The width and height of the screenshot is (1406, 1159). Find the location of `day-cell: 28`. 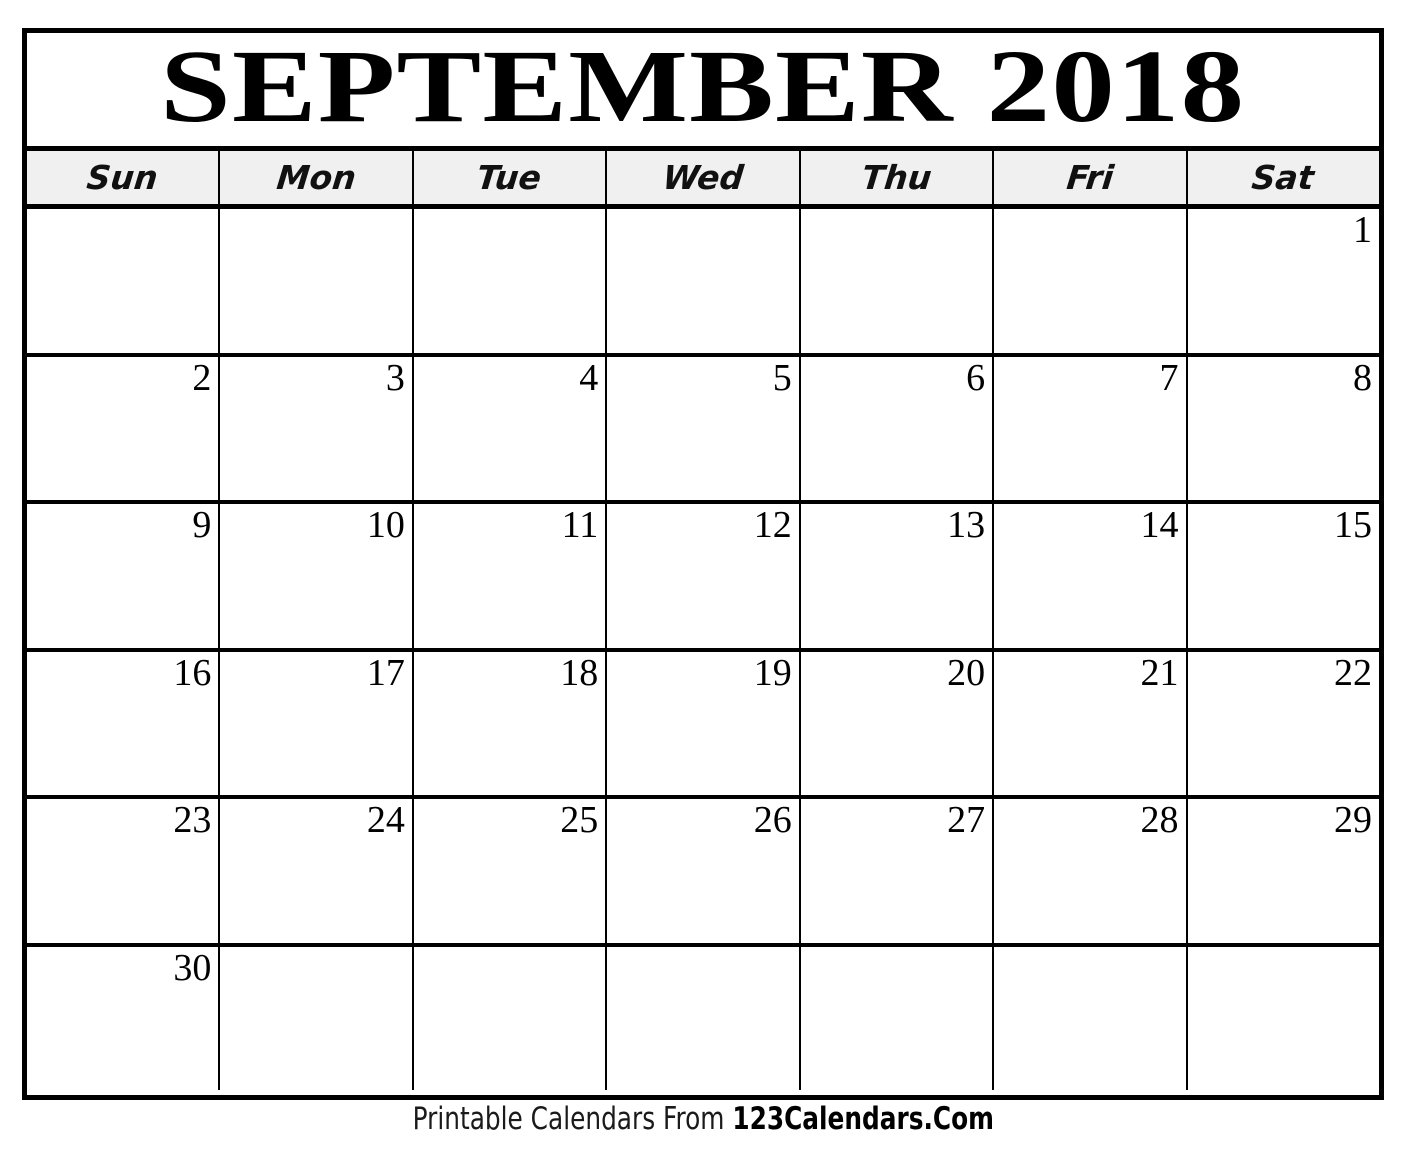

day-cell: 28 is located at coordinates (1091, 871).